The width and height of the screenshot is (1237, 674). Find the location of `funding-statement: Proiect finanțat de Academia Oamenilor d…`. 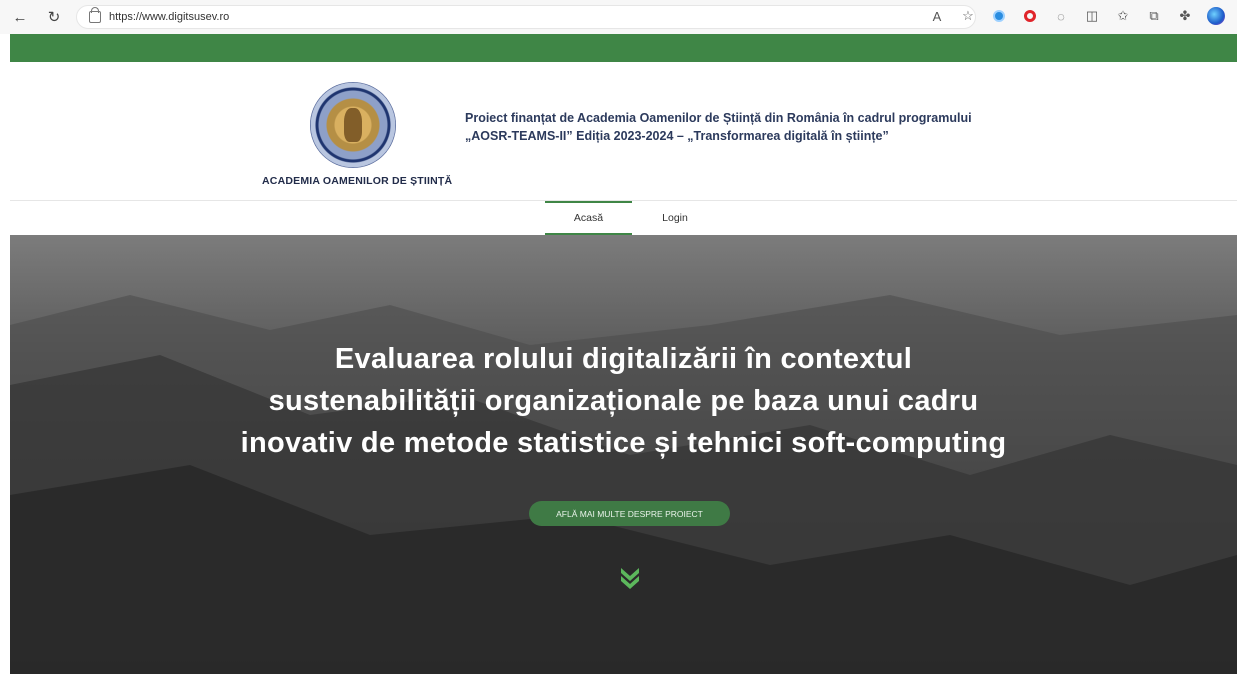

funding-statement: Proiect finanțat de Academia Oamenilor d… is located at coordinates (745, 127).